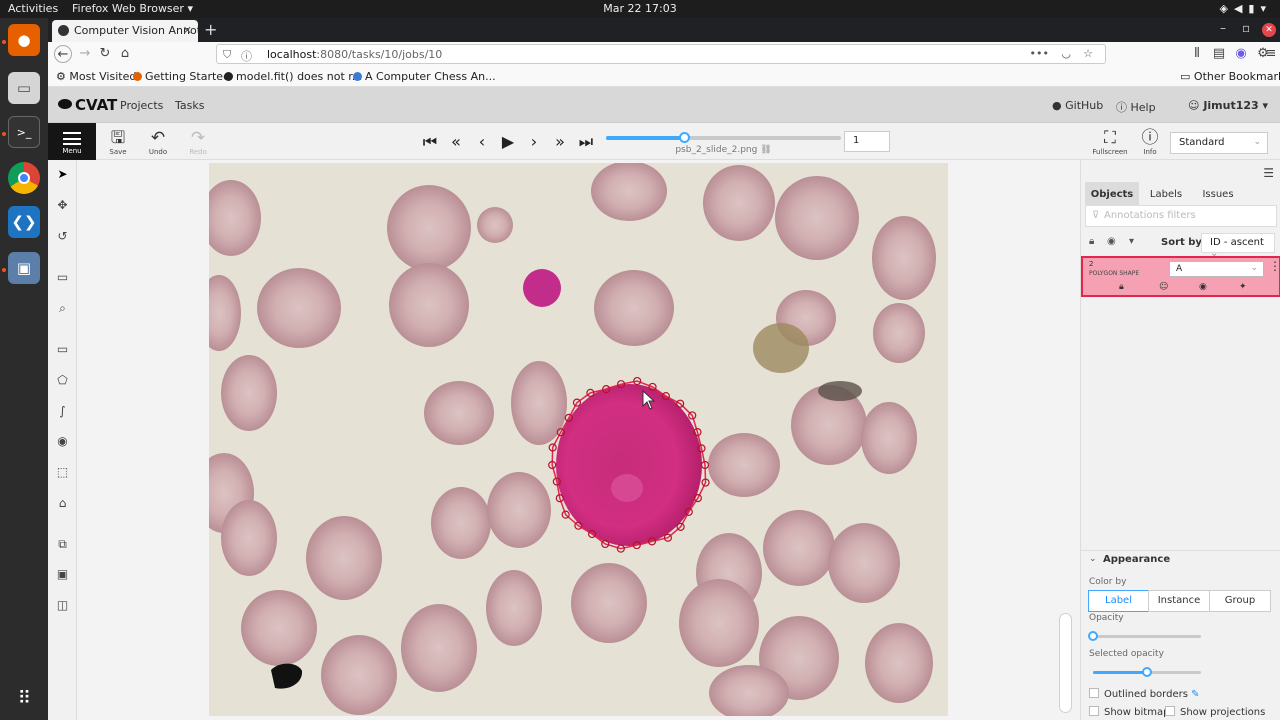 The height and width of the screenshot is (720, 1280). Describe the element at coordinates (482, 141) in the screenshot. I see `previous-frame-icon: ‹` at that location.